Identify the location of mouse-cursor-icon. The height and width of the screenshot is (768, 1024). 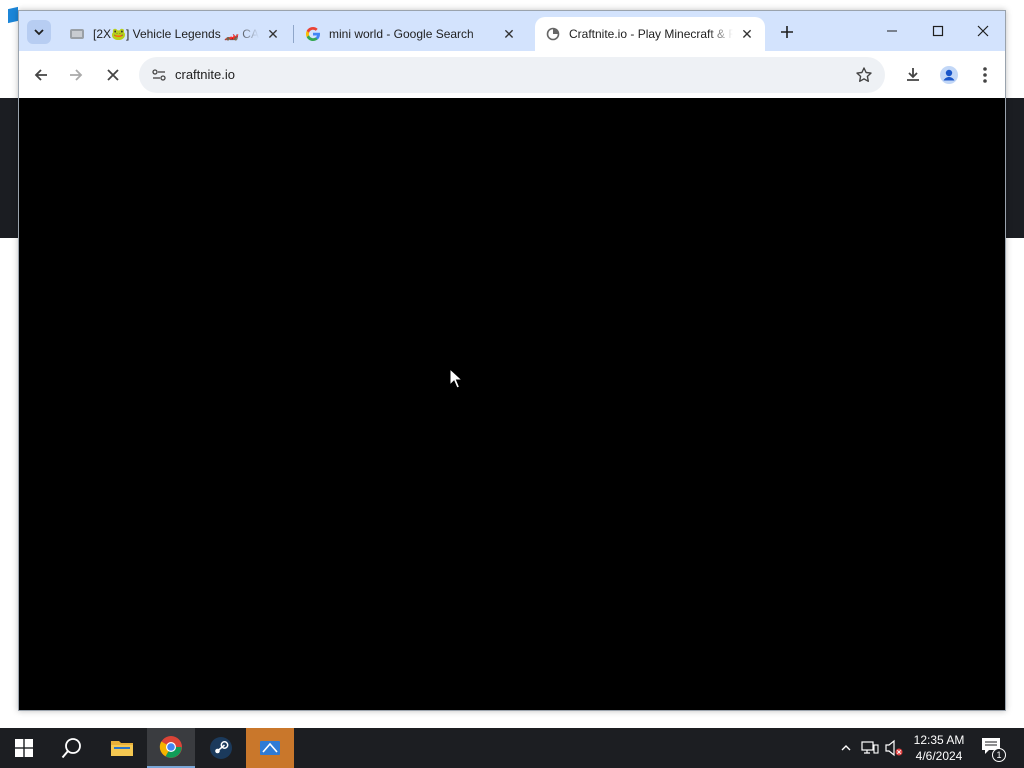
(456, 378).